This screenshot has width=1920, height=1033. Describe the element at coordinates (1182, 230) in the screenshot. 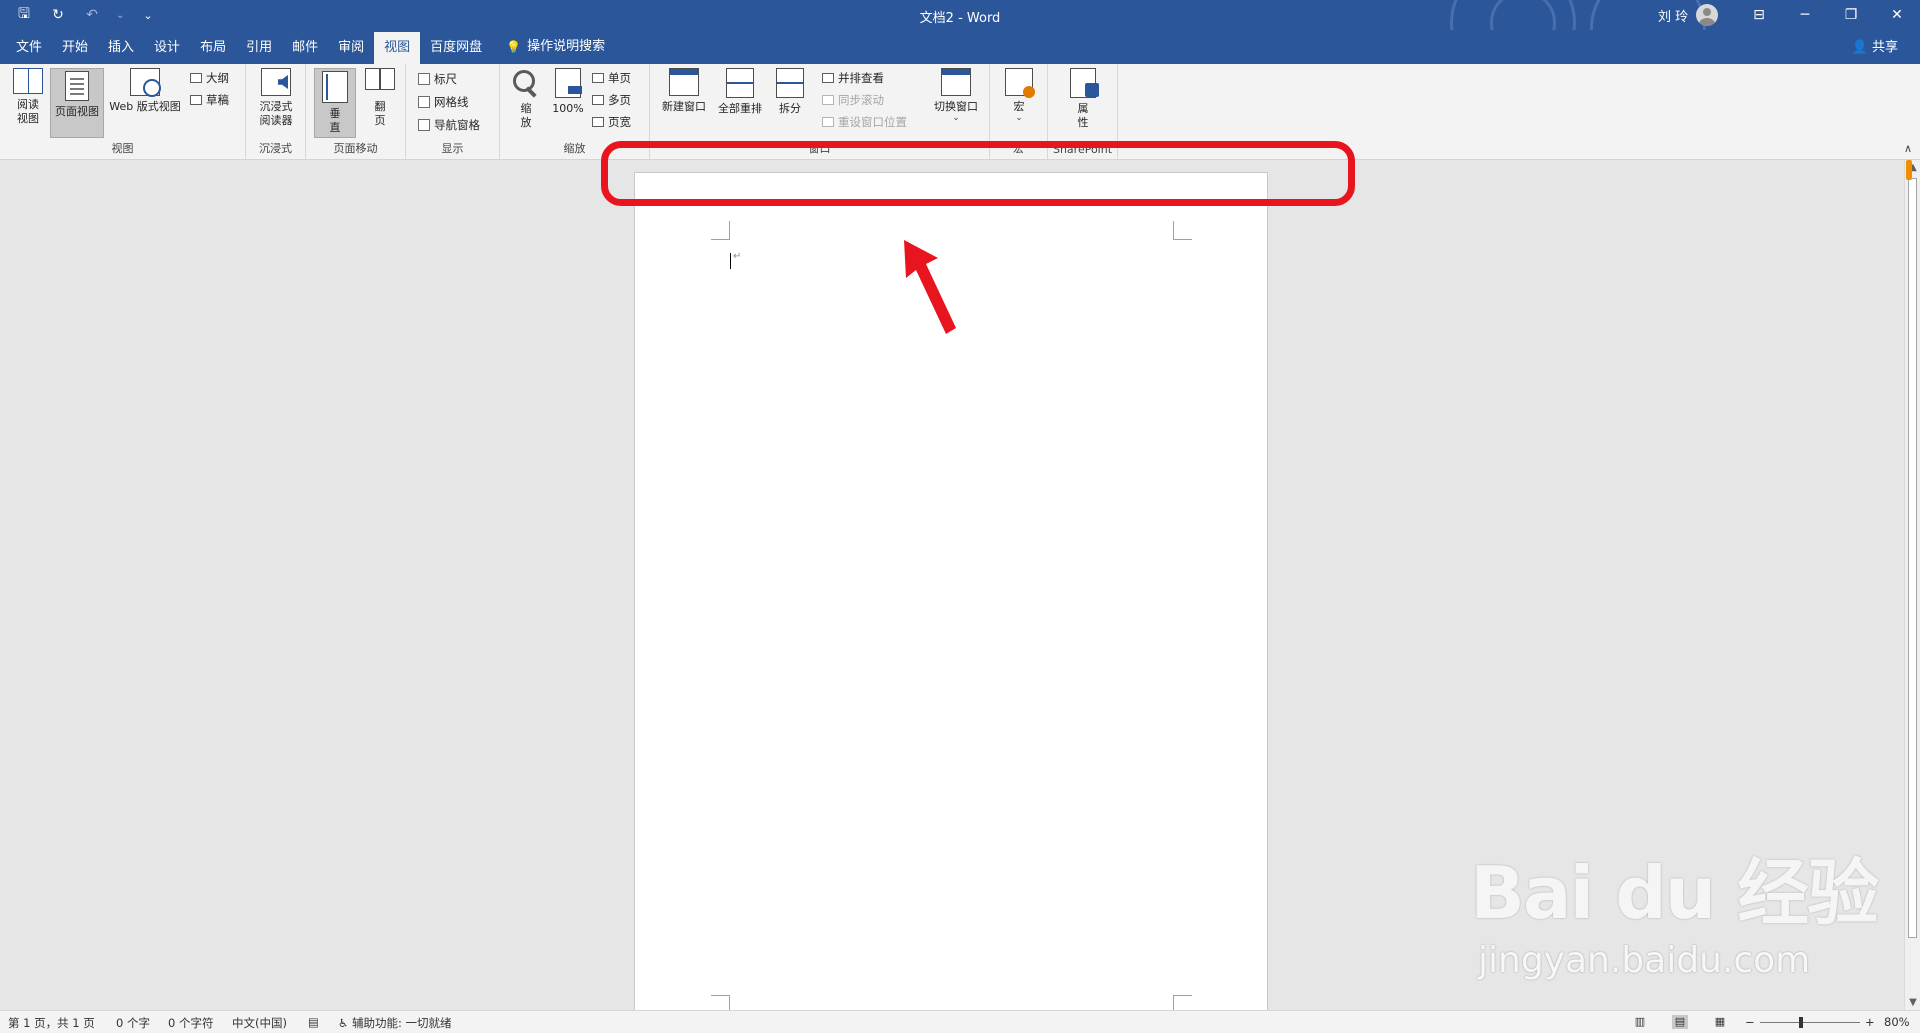

I see `crop-mark` at that location.